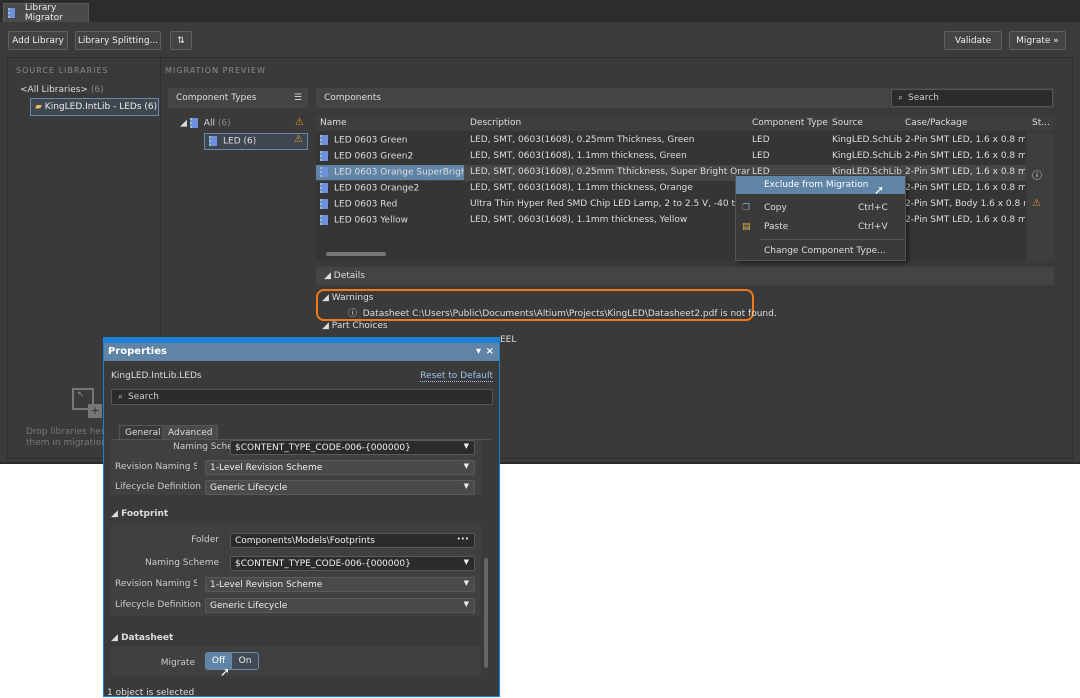 The height and width of the screenshot is (698, 1080). Describe the element at coordinates (87, 403) in the screenshot. I see `drop-library-icon: + ↖` at that location.